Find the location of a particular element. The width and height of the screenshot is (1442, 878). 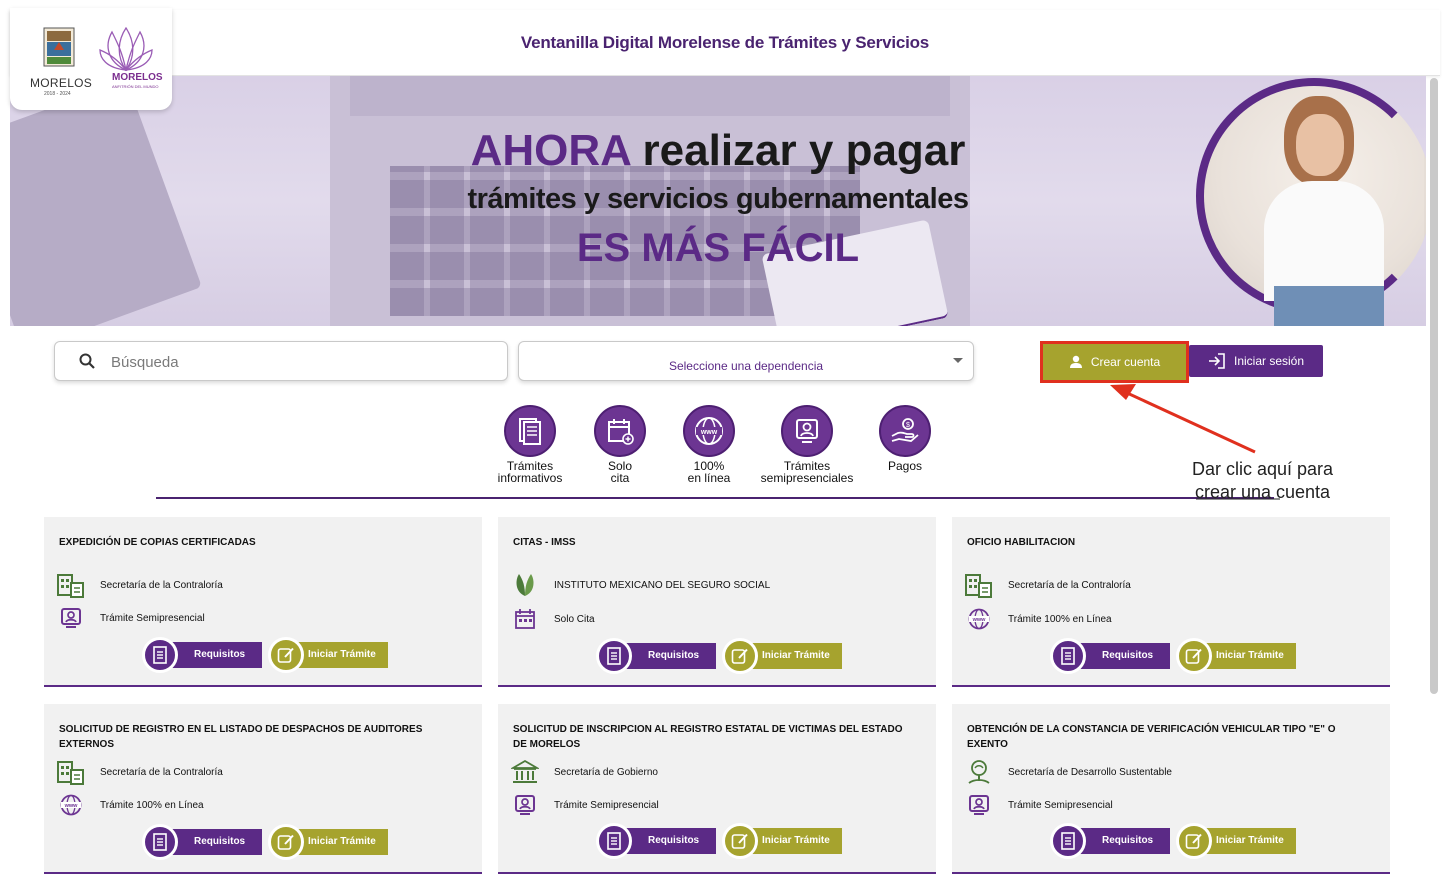

login-button: Iniciar sesión is located at coordinates (1256, 361).